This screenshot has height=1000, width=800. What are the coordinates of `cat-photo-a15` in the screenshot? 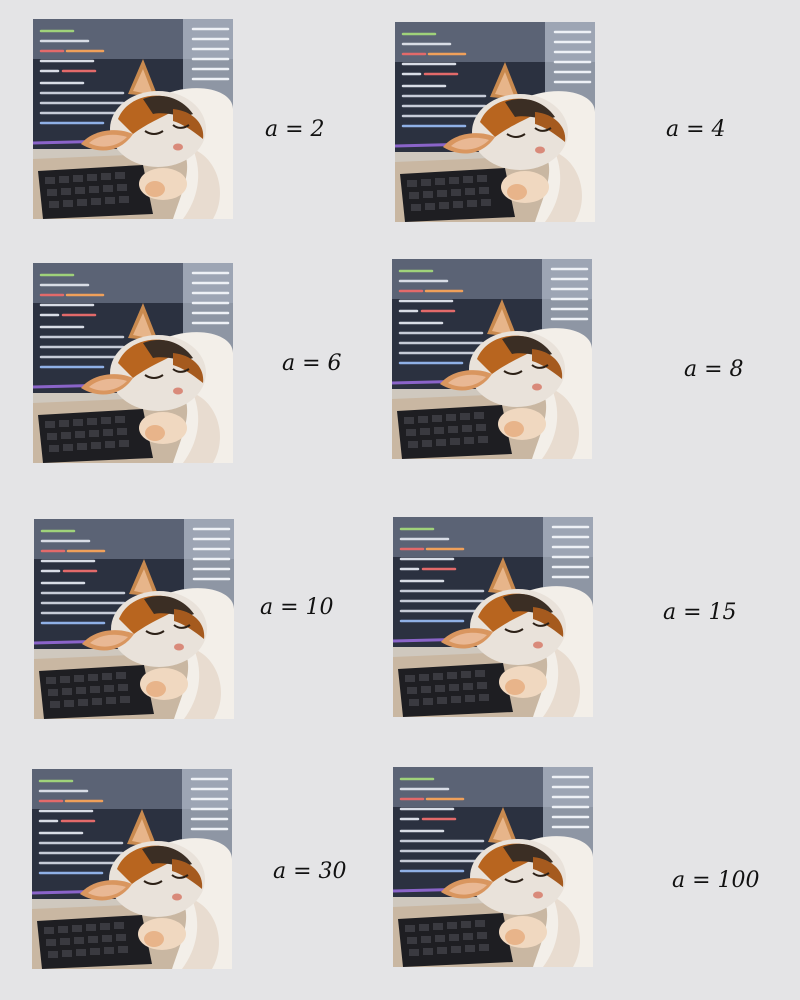 It's located at (493, 617).